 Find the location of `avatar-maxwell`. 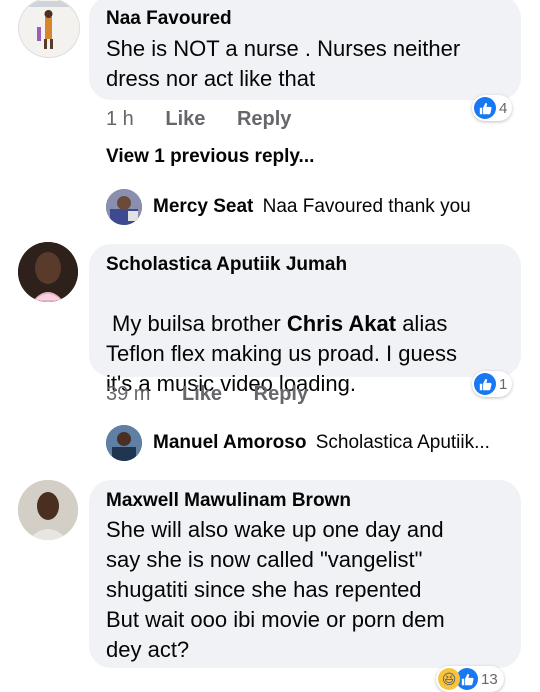

avatar-maxwell is located at coordinates (48, 510).